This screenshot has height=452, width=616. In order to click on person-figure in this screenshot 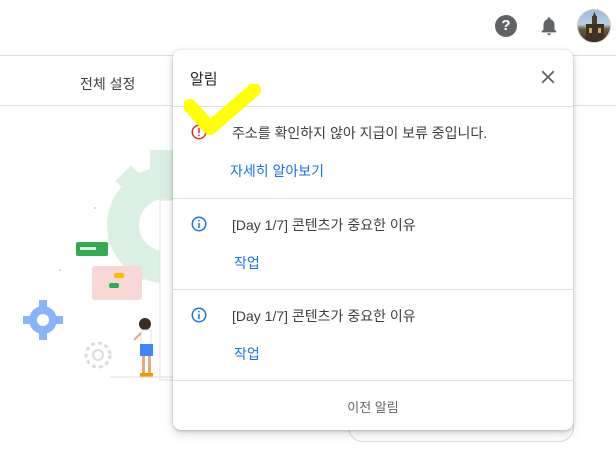, I will do `click(143, 347)`.